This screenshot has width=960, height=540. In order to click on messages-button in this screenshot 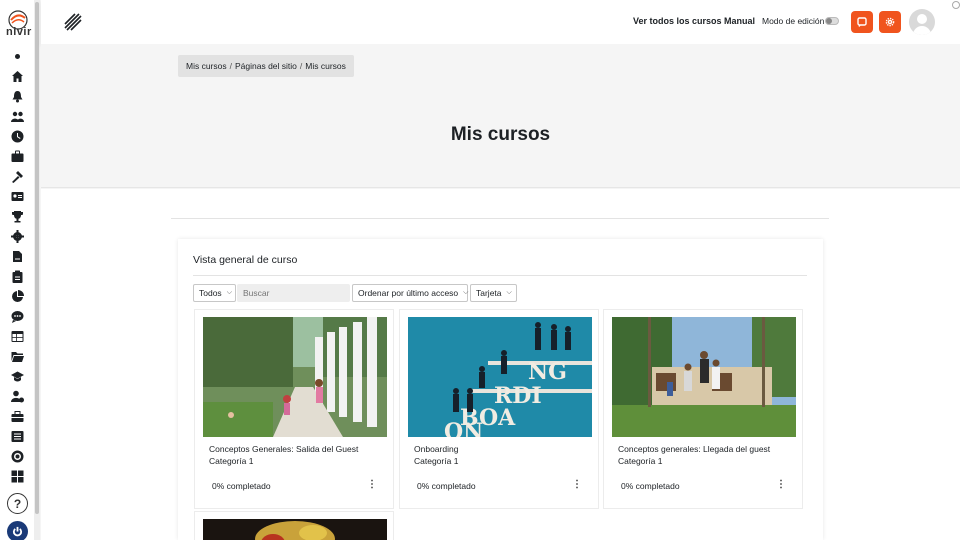, I will do `click(862, 22)`.